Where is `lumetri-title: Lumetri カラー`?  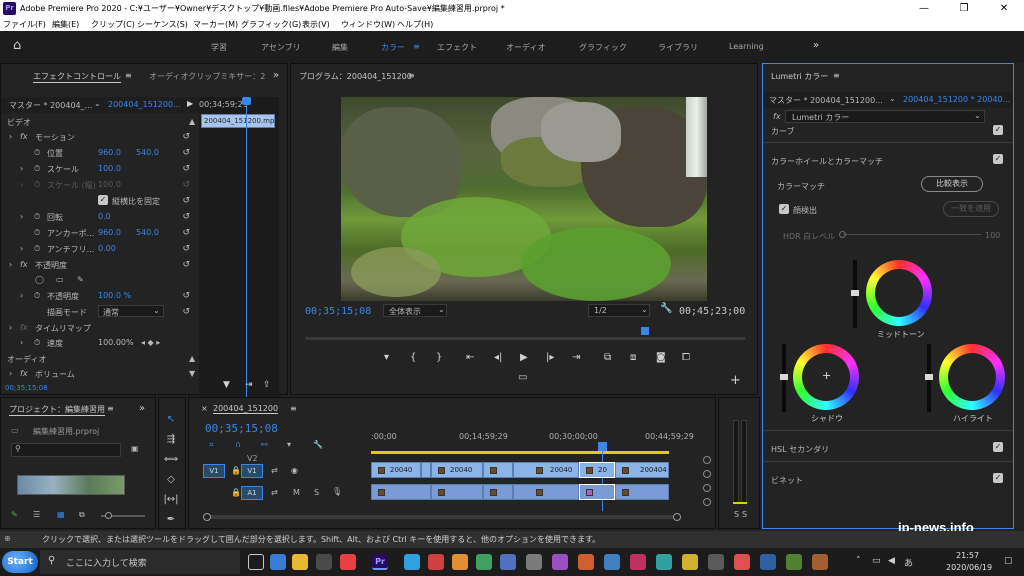
lumetri-title: Lumetri カラー is located at coordinates (799, 76).